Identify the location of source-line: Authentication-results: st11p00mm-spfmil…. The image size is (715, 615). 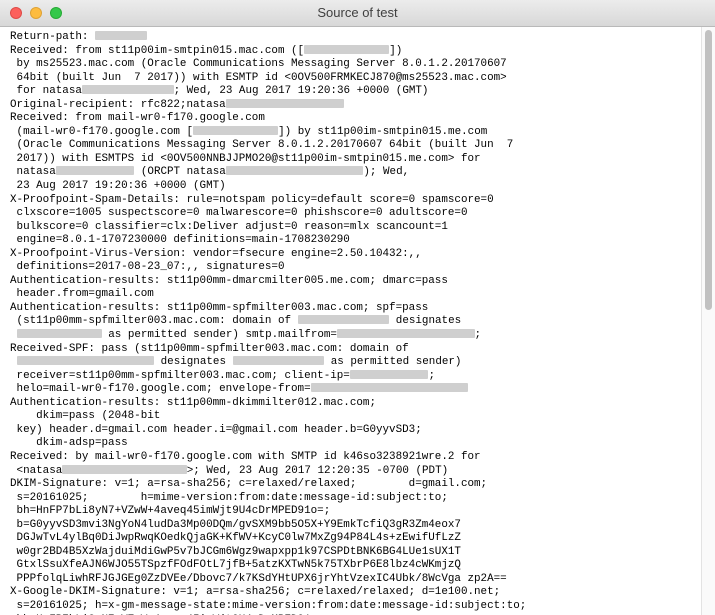
(219, 307).